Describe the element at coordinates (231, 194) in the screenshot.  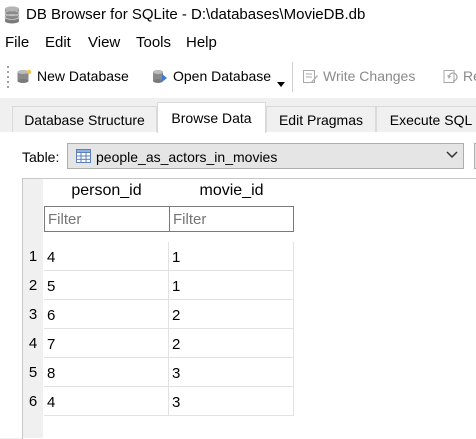
I see `column-header-movie-id: movie_id` at that location.